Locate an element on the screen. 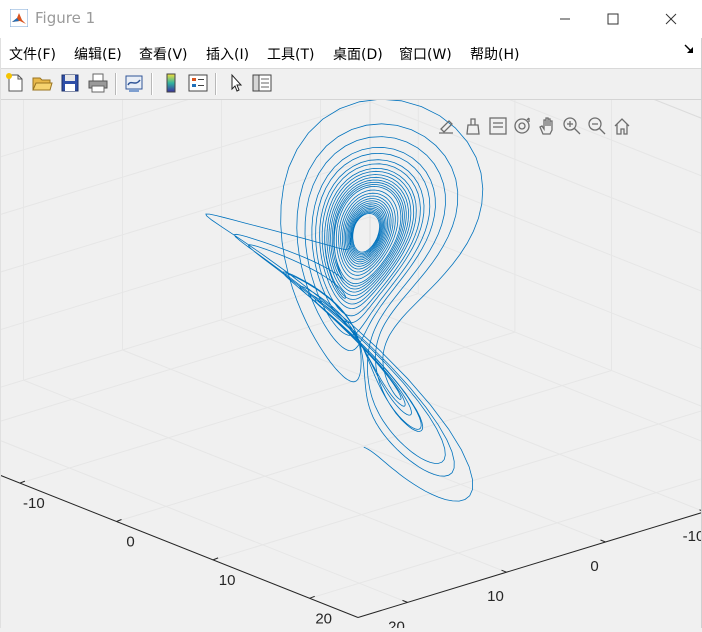  y-axis-line is located at coordinates (530, 542).